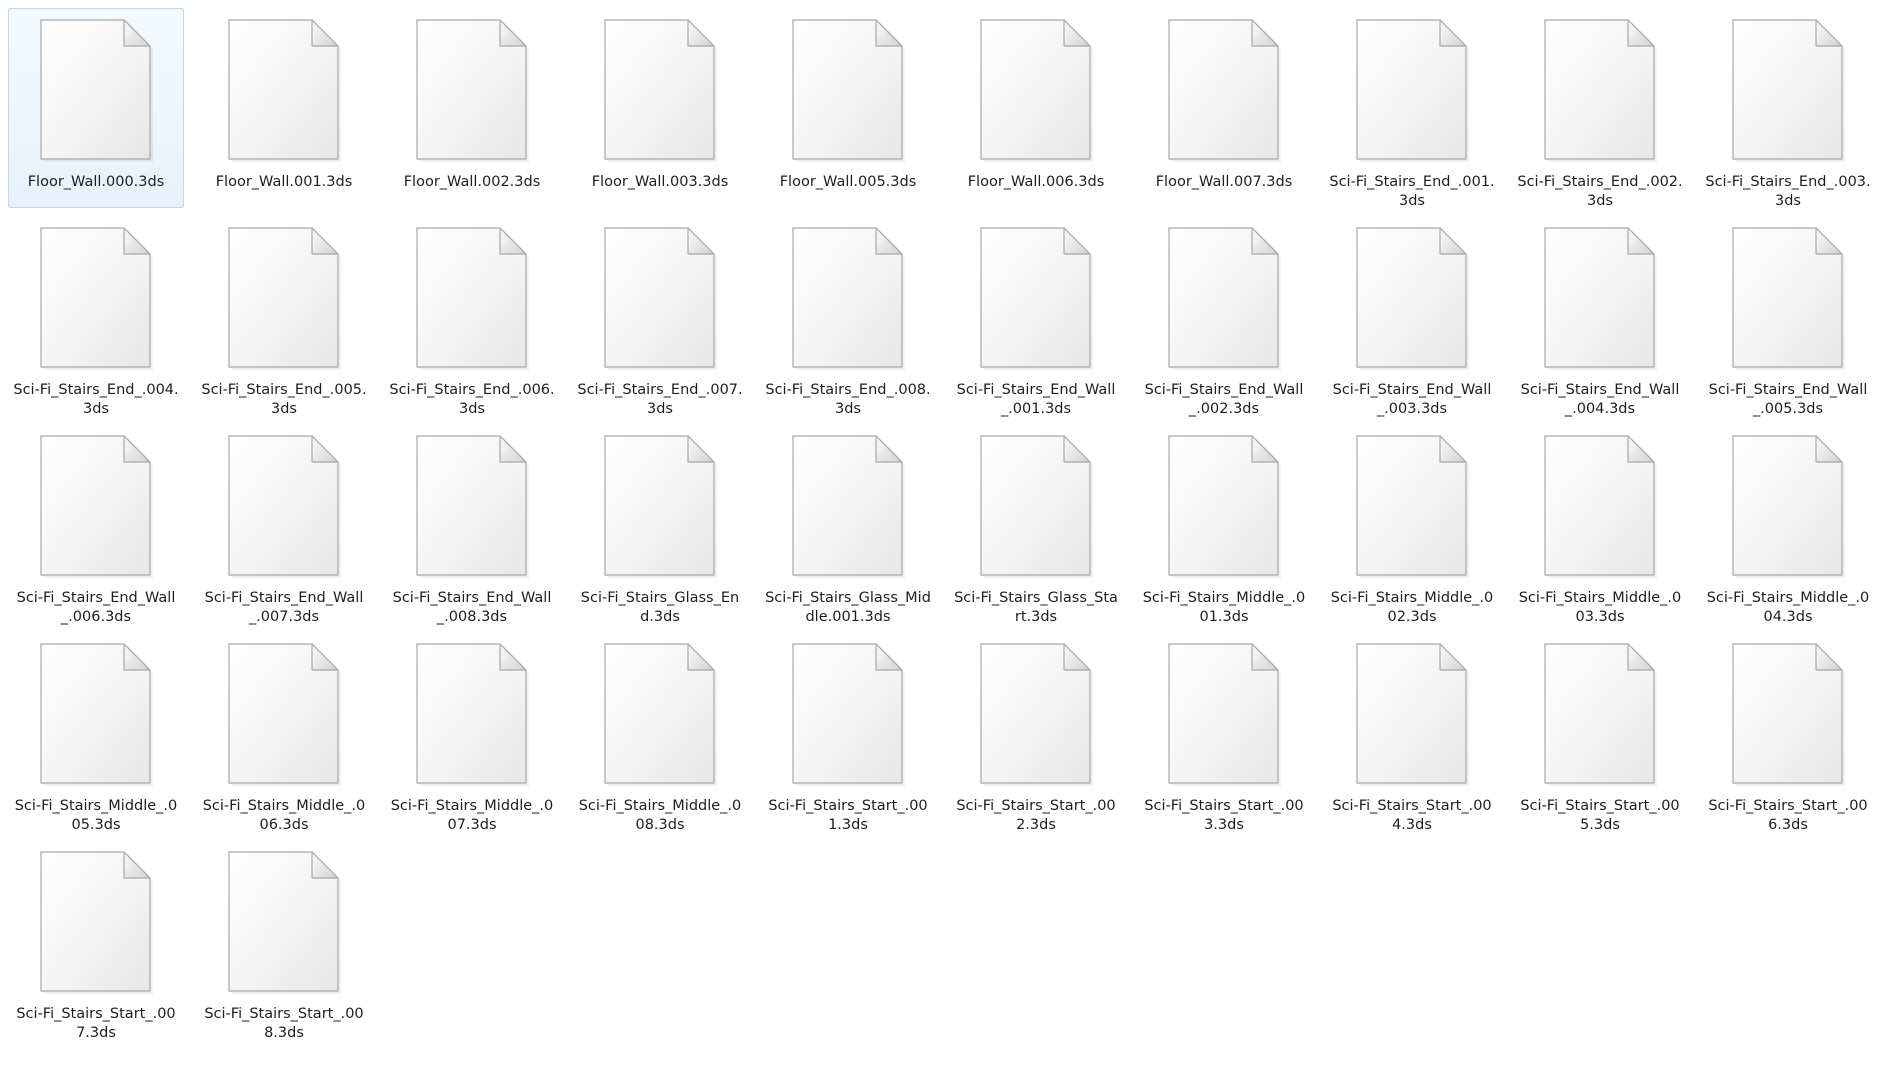 This screenshot has height=1080, width=1881. I want to click on file-item: Sci-Fi_Stairs_Start_.008.3ds, so click(284, 940).